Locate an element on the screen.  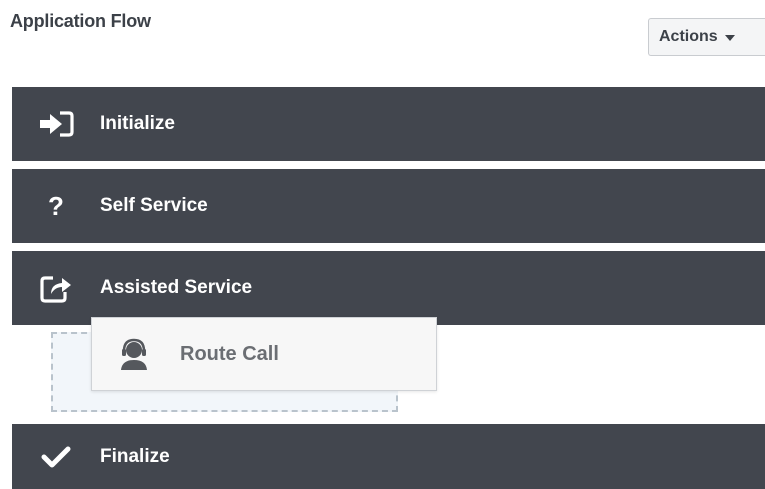
question-icon: ? is located at coordinates (56, 205).